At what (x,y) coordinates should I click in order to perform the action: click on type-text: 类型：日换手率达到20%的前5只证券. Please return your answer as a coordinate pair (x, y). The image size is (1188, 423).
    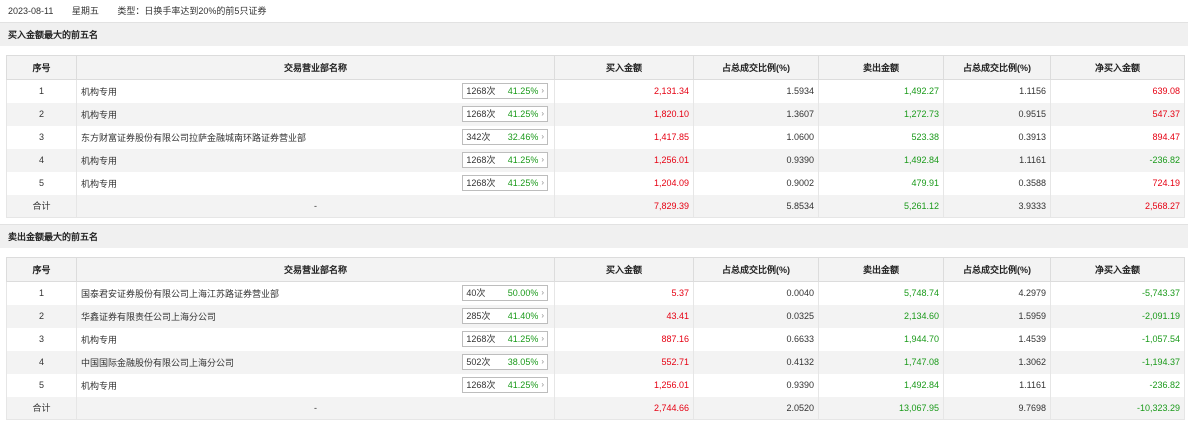
    Looking at the image, I should click on (192, 11).